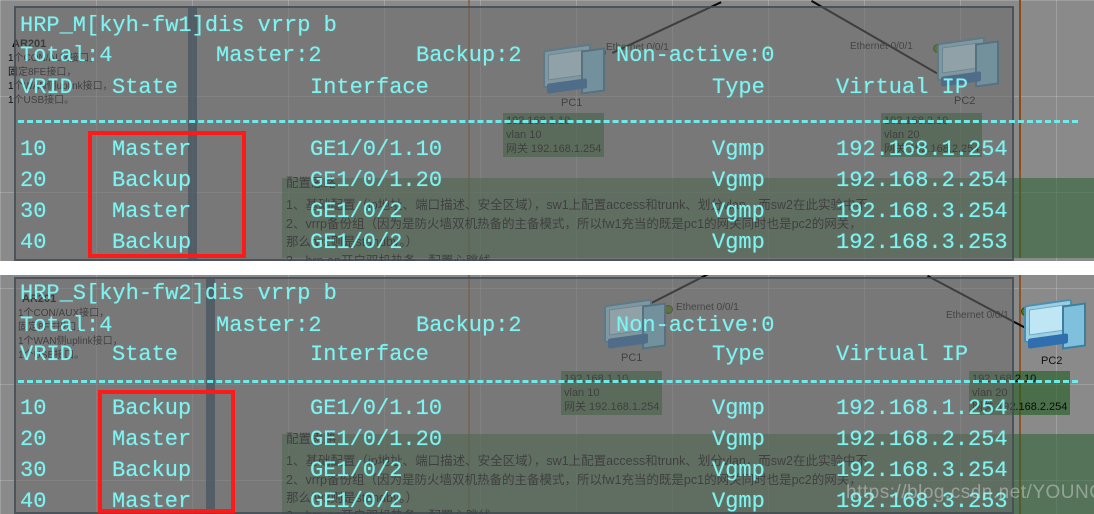  I want to click on state-column-highlight-fw2, so click(166, 451).